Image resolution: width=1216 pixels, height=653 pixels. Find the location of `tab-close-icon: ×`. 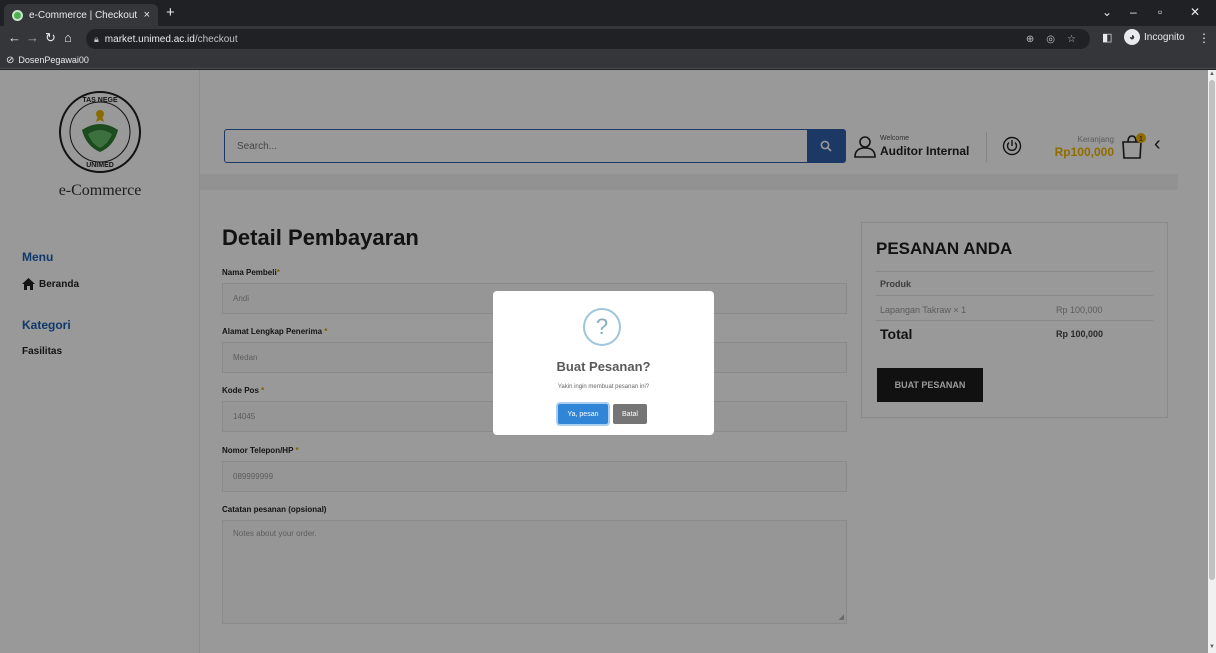

tab-close-icon: × is located at coordinates (147, 15).